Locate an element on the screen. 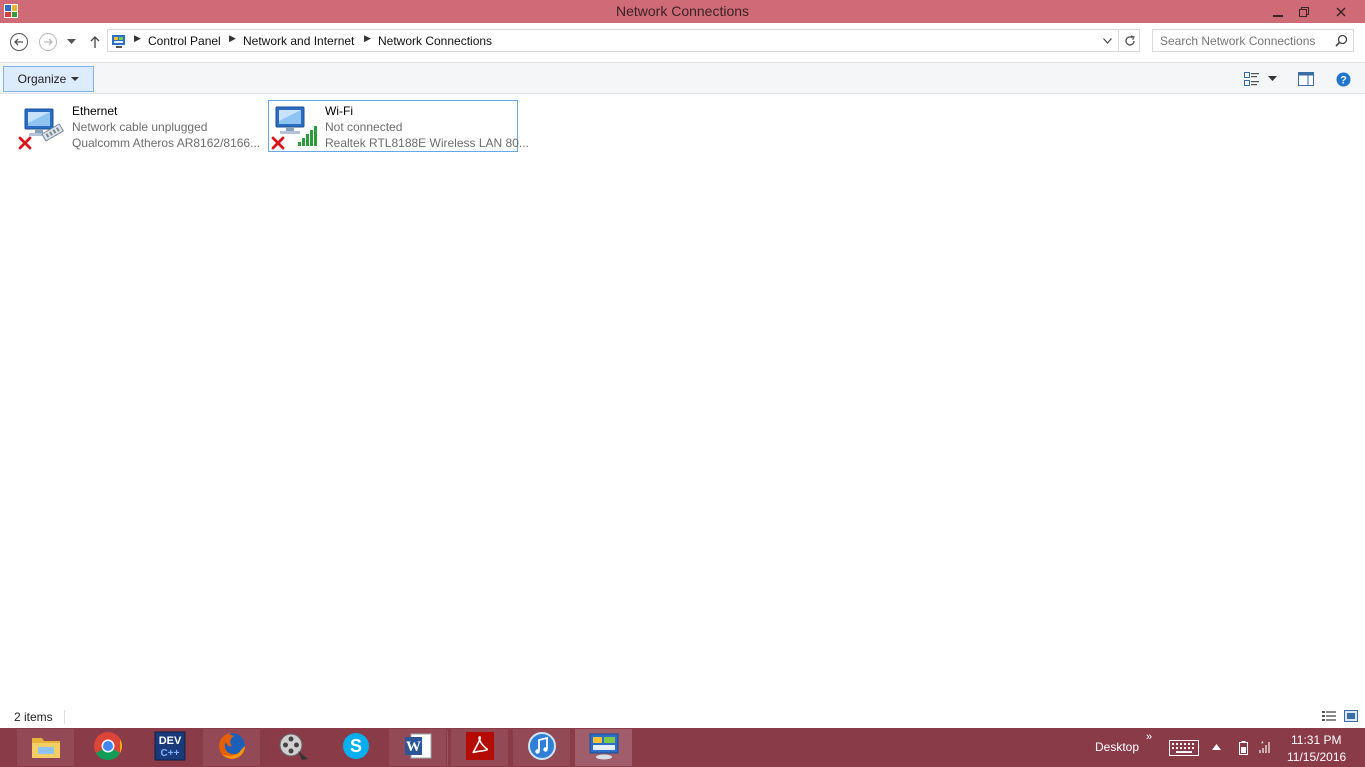 The height and width of the screenshot is (767, 1365). taskbar-movie-maker is located at coordinates (293, 747).